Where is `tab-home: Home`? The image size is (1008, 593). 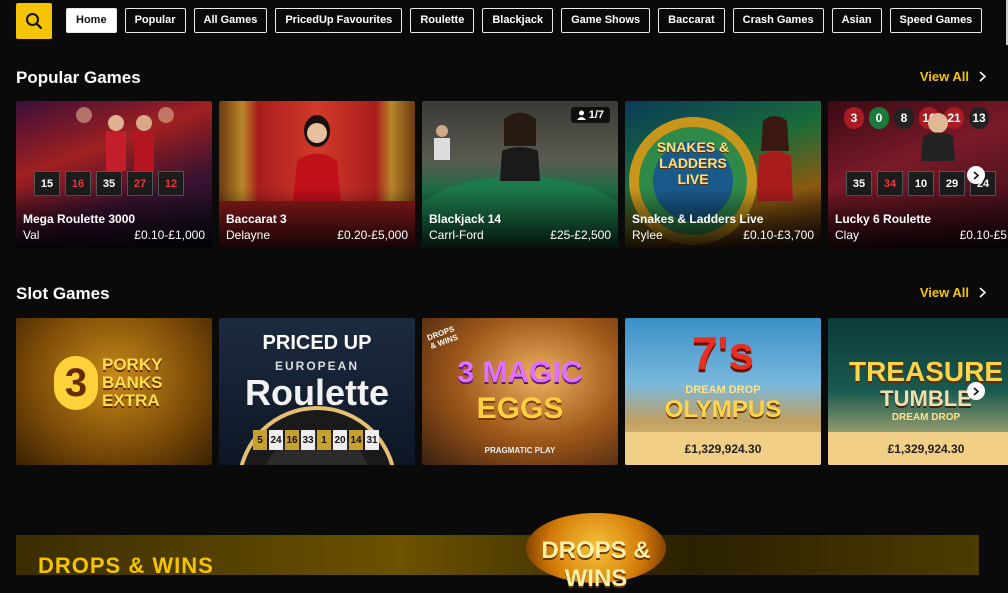 tab-home: Home is located at coordinates (91, 20).